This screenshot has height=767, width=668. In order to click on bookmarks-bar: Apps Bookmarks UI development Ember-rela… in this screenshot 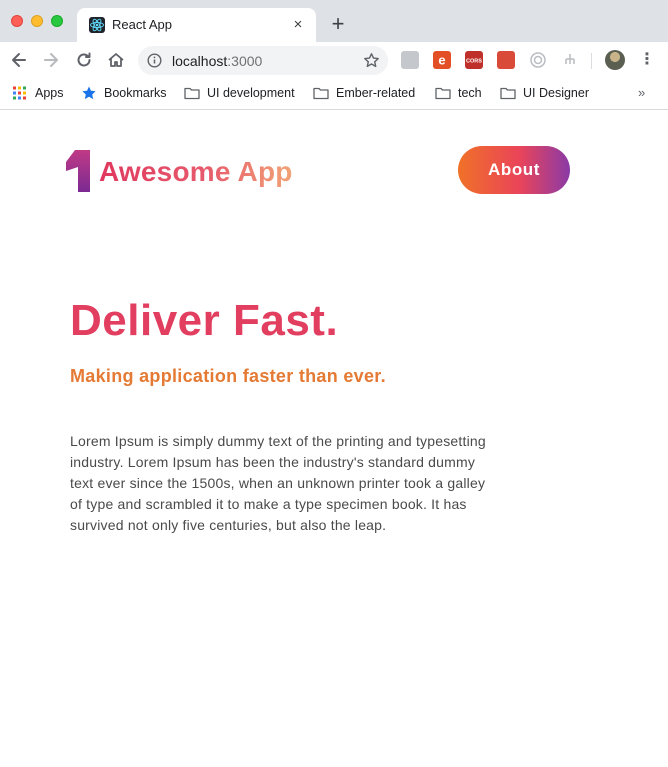, I will do `click(334, 94)`.